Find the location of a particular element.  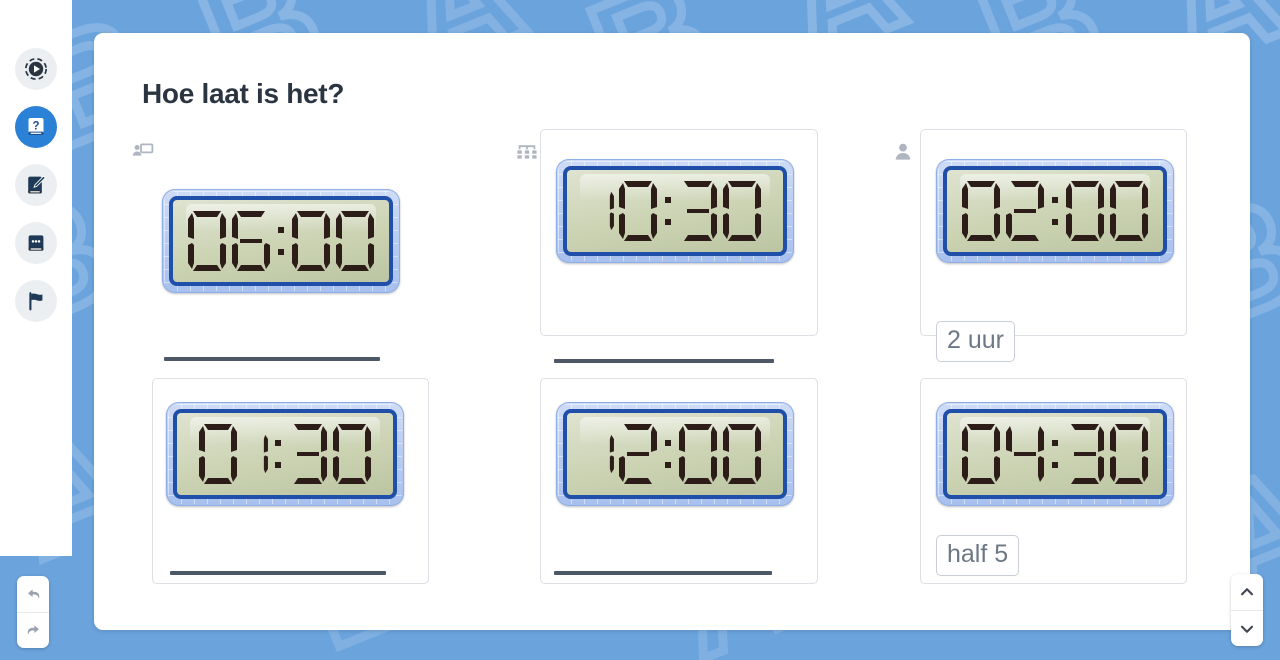

redo-arrow-icon is located at coordinates (33, 630).